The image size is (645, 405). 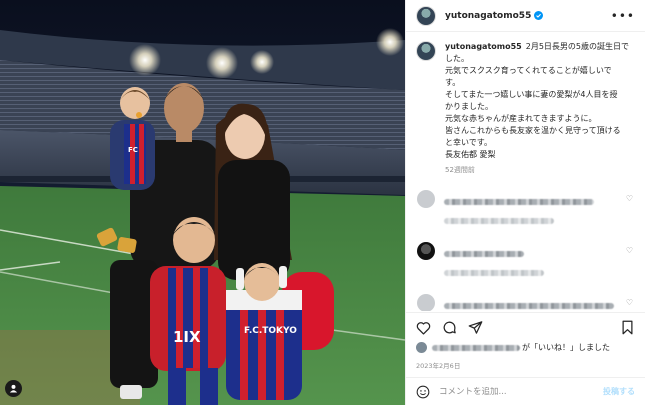 I want to click on svg-text: 1IX, so click(x=187, y=337).